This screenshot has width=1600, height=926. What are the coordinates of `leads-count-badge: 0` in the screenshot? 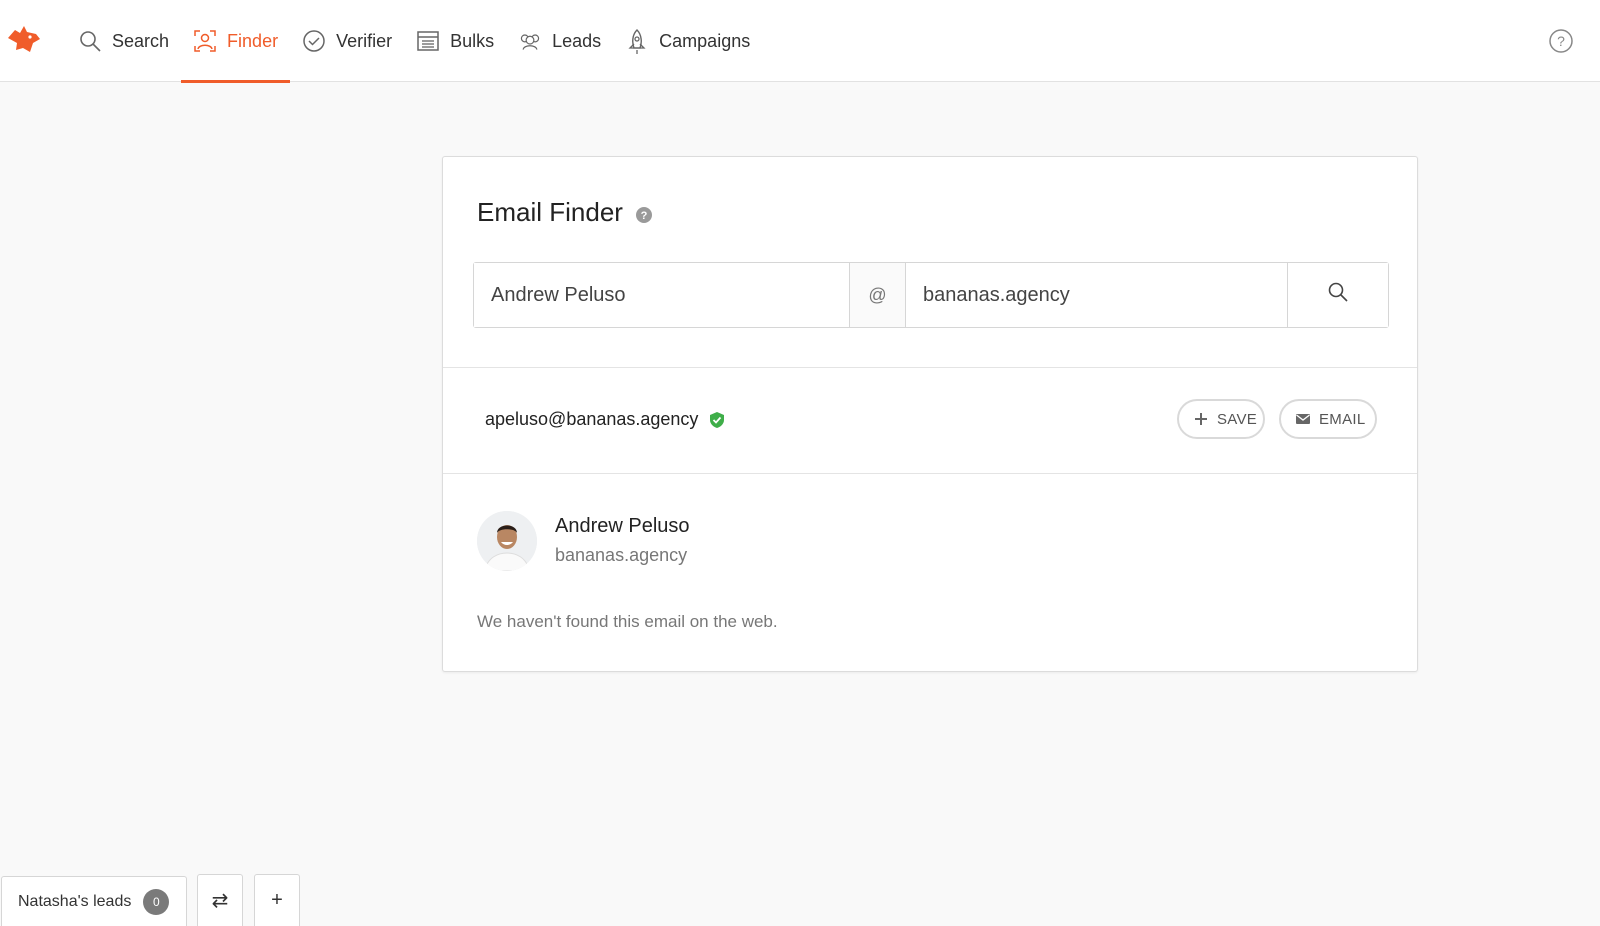 It's located at (156, 901).